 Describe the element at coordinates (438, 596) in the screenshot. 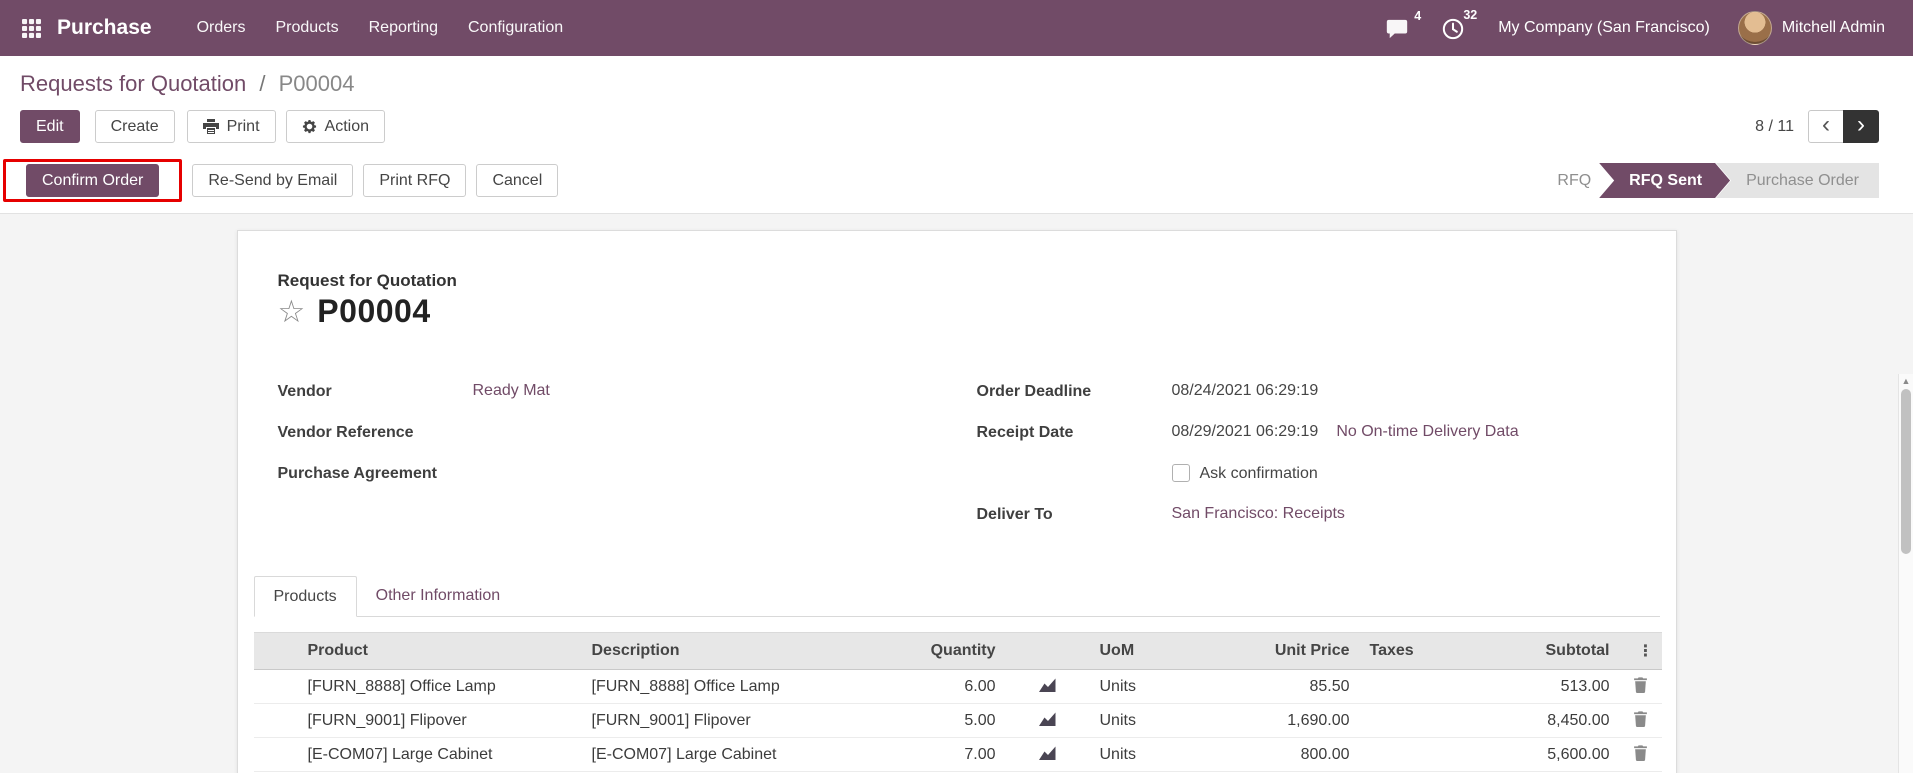

I see `tab-other-information: Other Information` at that location.